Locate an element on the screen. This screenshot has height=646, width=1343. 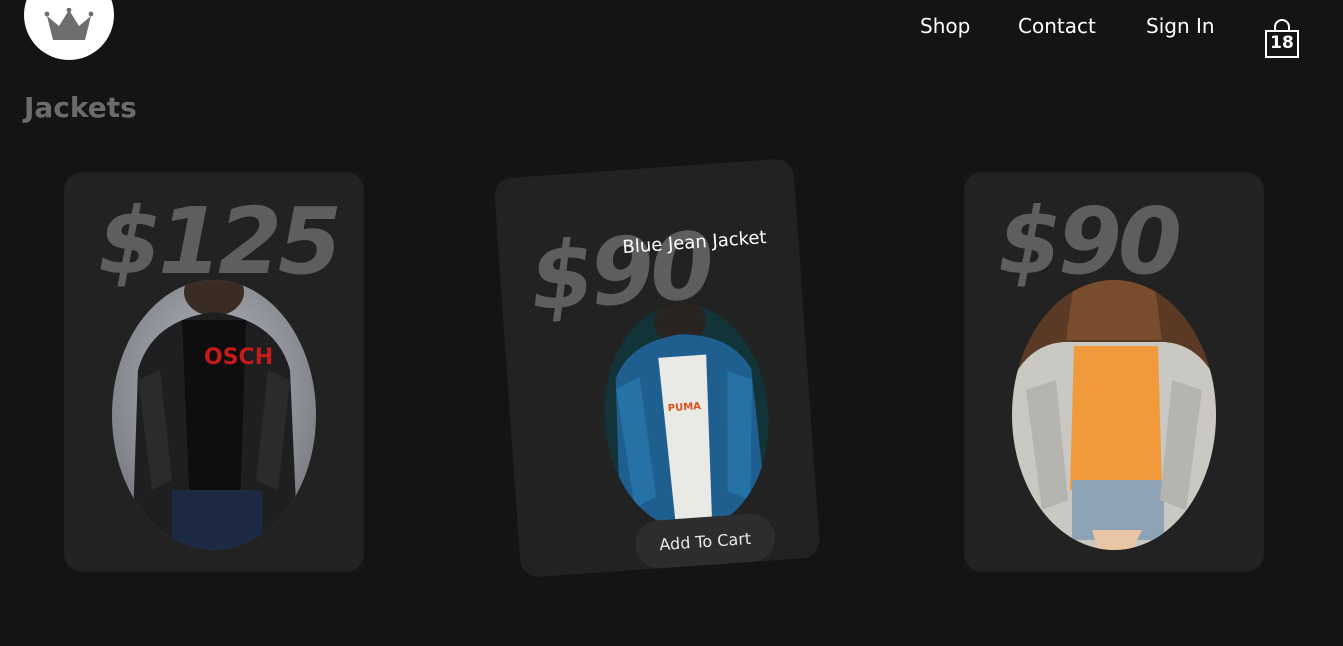
shopping-bag-button: 18 is located at coordinates (1282, 39).